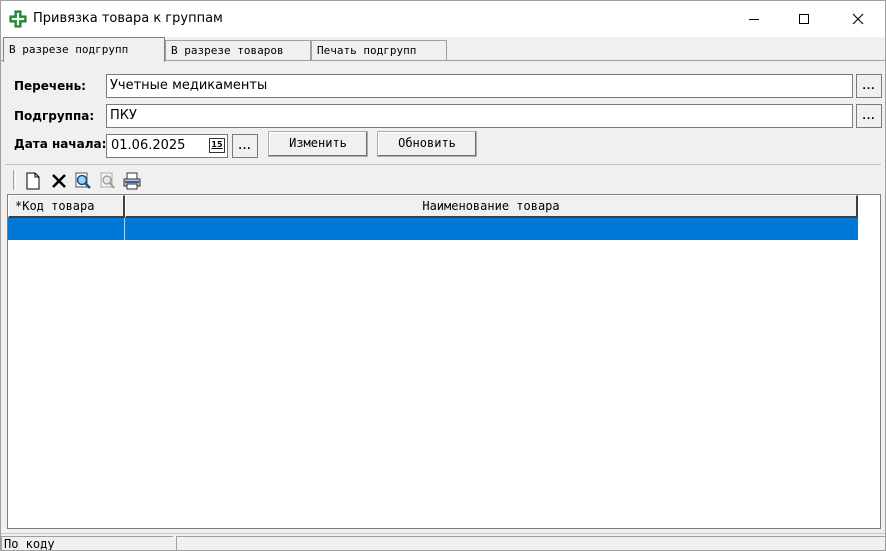 The image size is (886, 551). I want to click on column-header-name: Наименование товара, so click(491, 206).